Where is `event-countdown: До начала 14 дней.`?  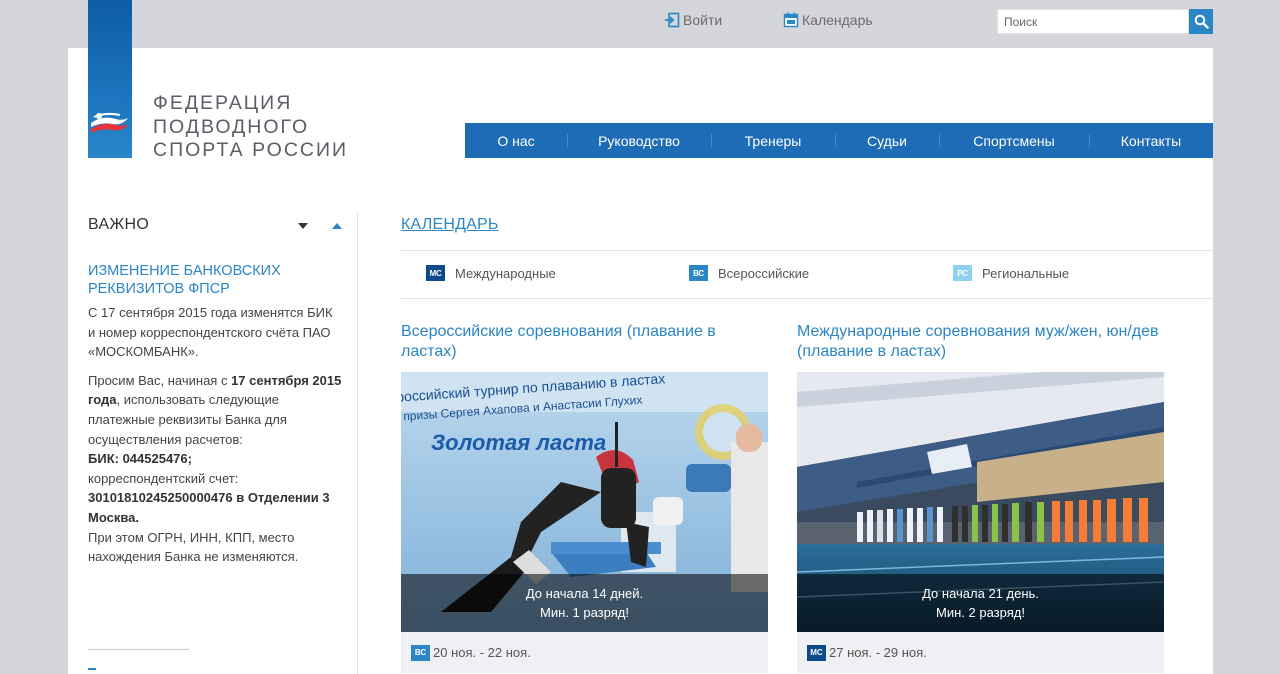
event-countdown: До начала 14 дней. is located at coordinates (584, 593).